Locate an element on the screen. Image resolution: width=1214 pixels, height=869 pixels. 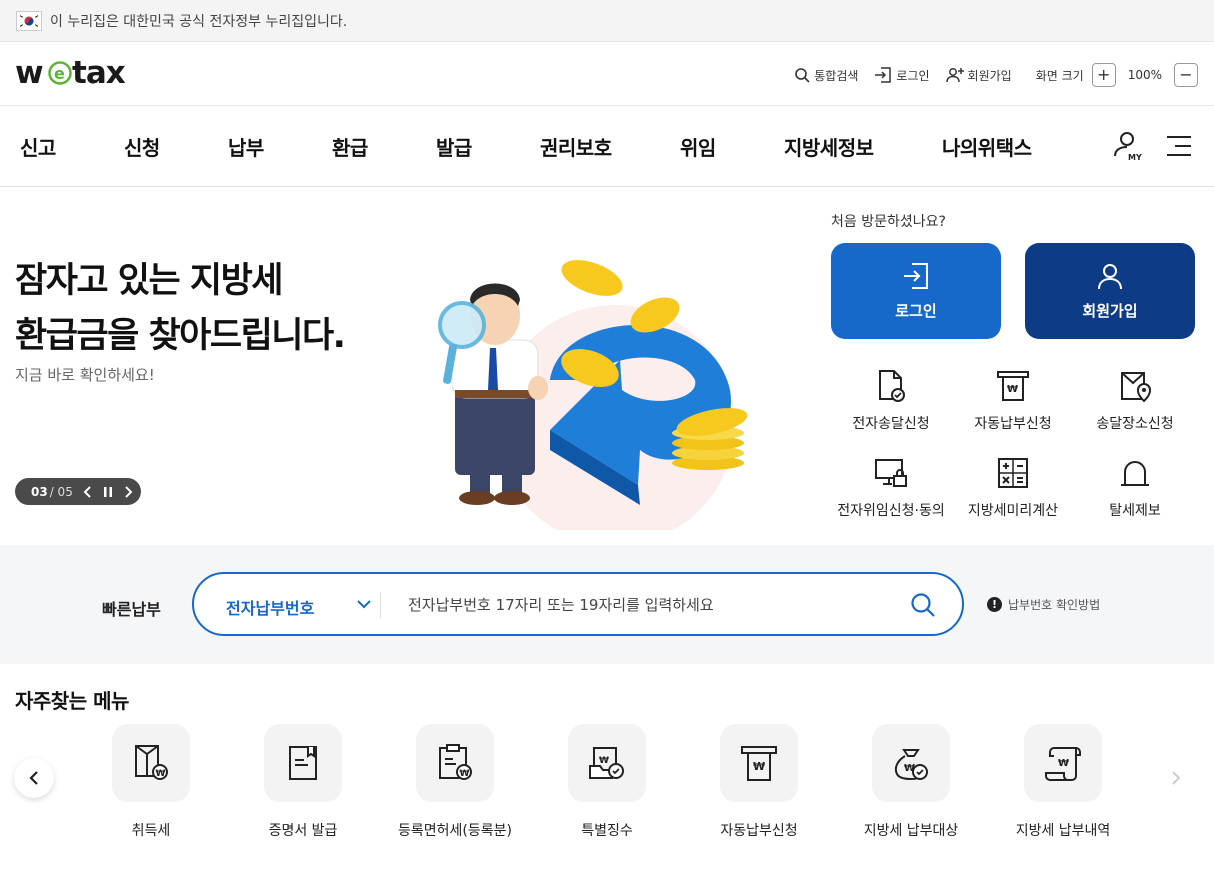
frequent-item-acquisition-tax: ₩ 취득세 is located at coordinates (151, 782).